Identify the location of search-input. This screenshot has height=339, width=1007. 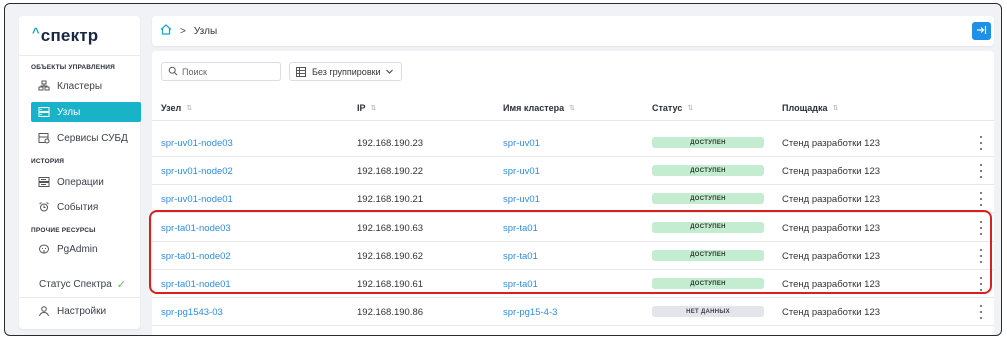
(229, 71).